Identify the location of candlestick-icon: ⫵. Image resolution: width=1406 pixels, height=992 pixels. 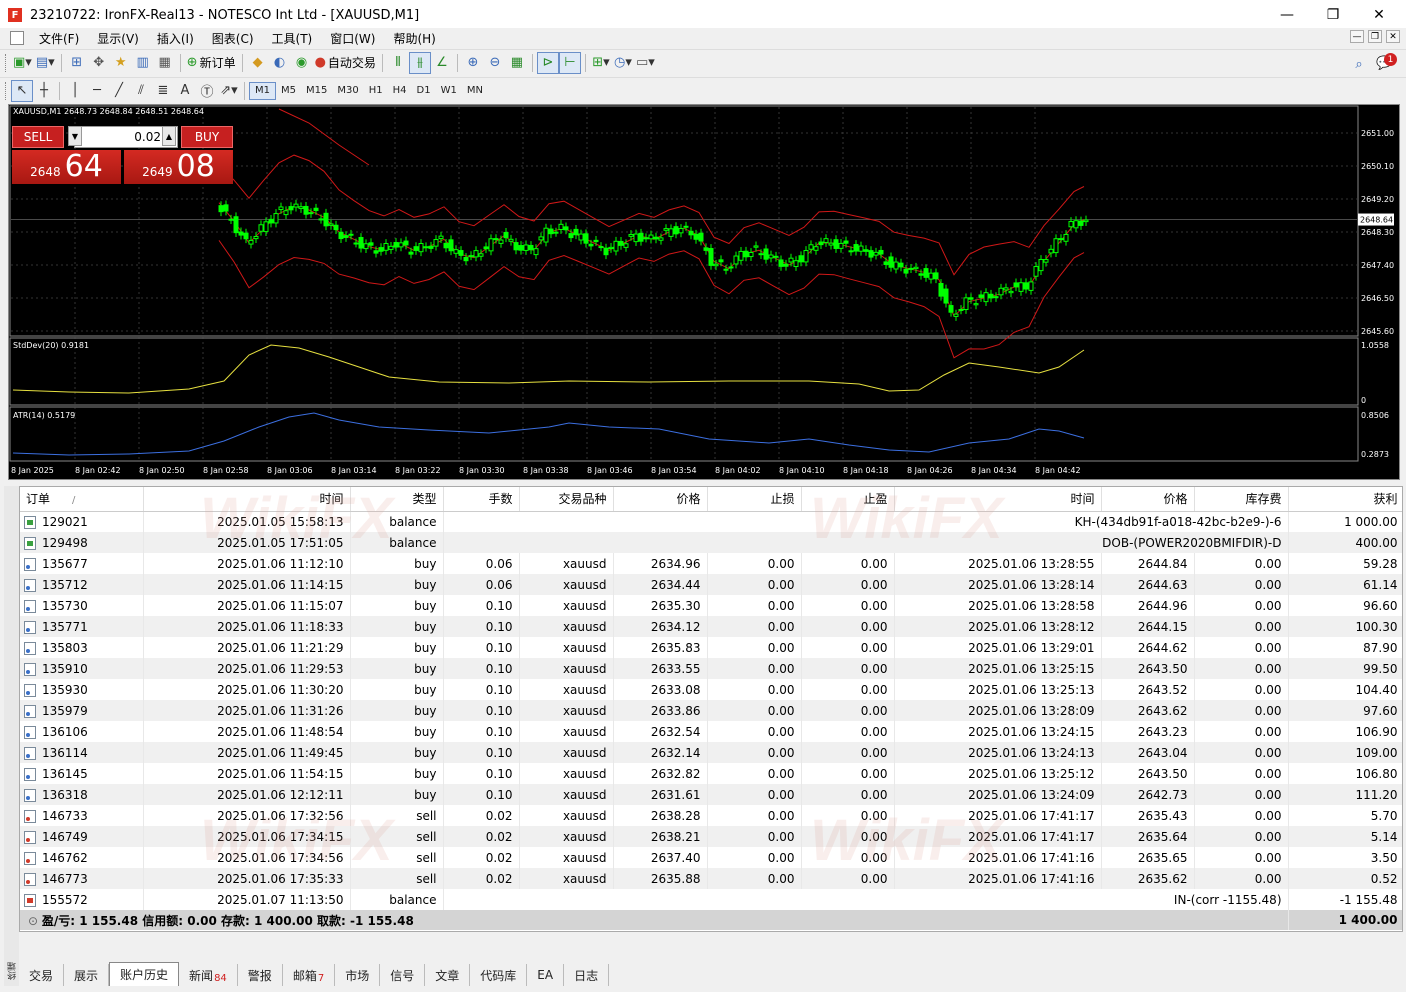
(419, 62).